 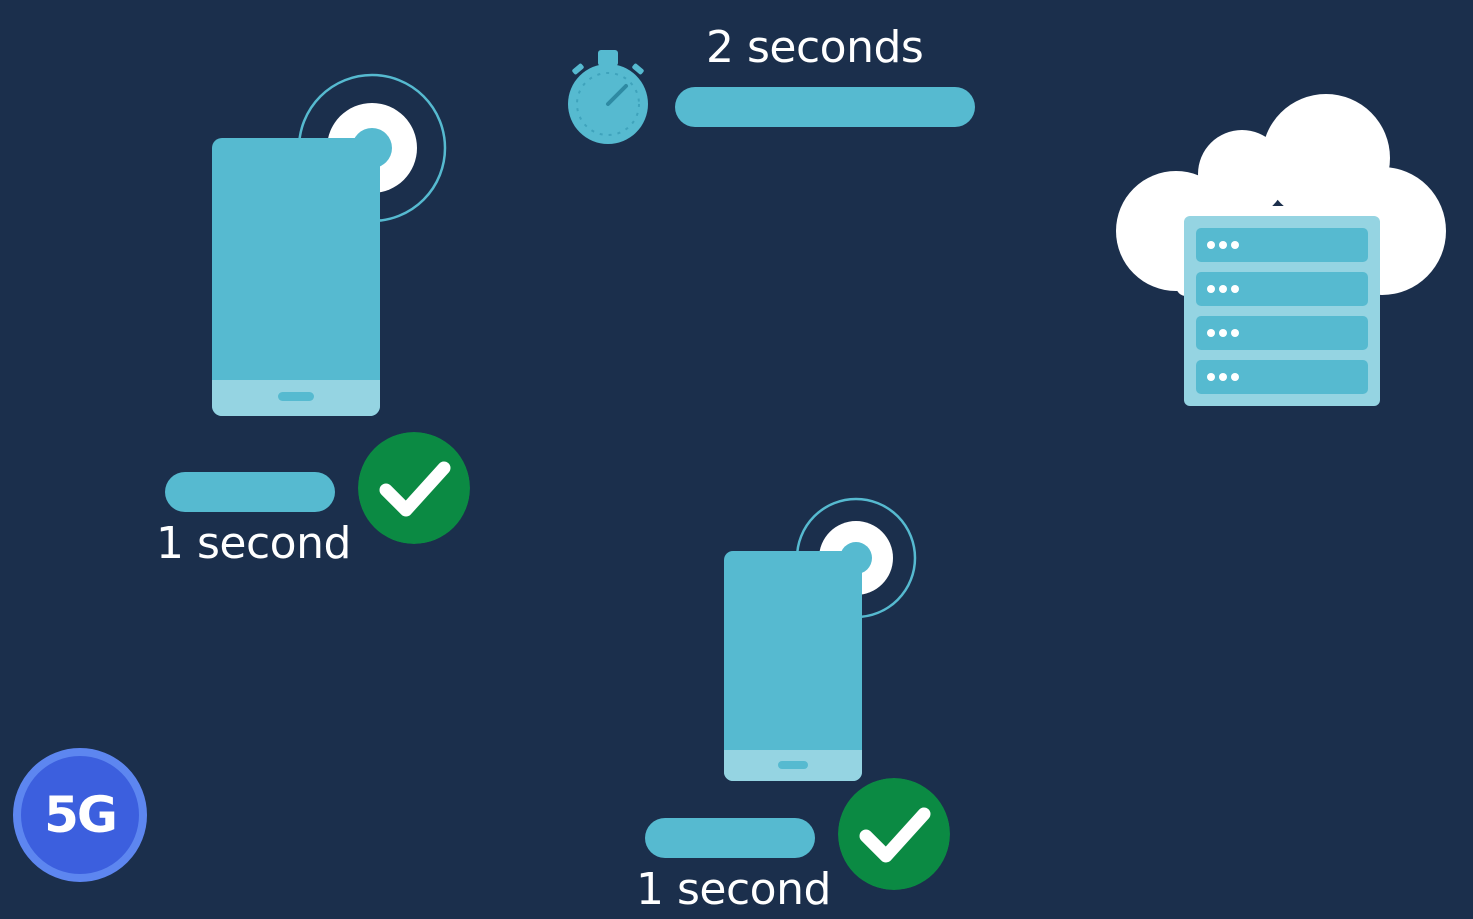 What do you see at coordinates (815, 47) in the screenshot?
I see `timer-label: 2 seconds` at bounding box center [815, 47].